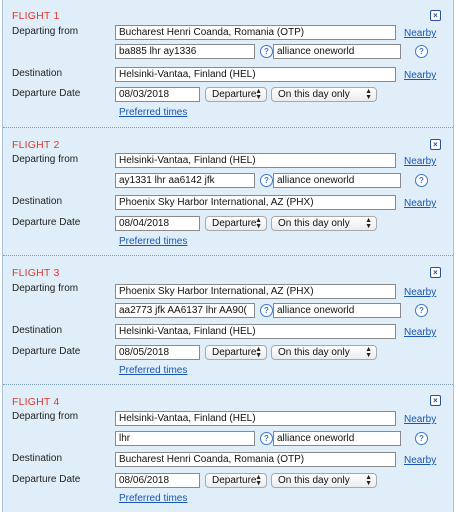 The height and width of the screenshot is (512, 458). What do you see at coordinates (185, 438) in the screenshot?
I see `flight-numbers-input: lhr` at bounding box center [185, 438].